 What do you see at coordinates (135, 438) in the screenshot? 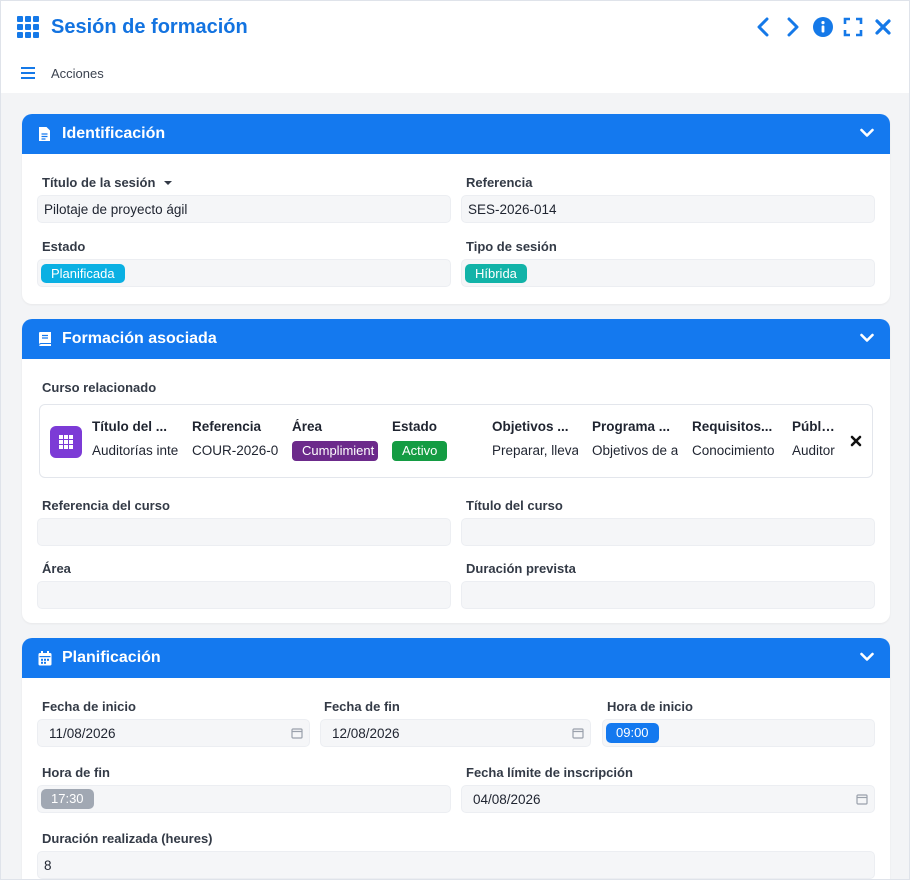
I see `course-col-titulo: Título del ... Auditorías inte` at bounding box center [135, 438].